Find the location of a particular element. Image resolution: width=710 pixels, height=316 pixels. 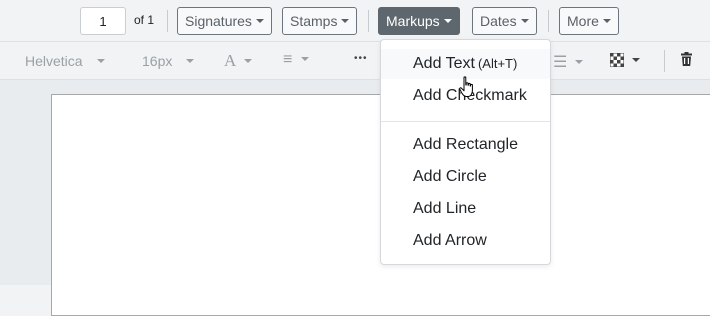

more-label: More is located at coordinates (583, 21).